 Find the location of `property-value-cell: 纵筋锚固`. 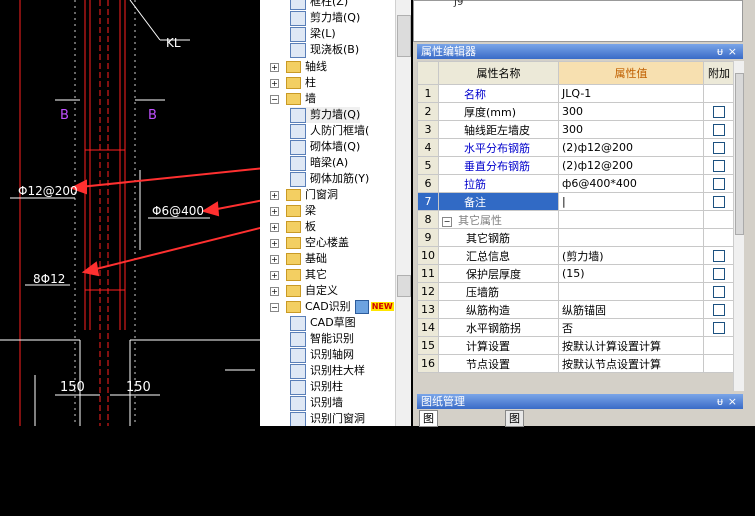

property-value-cell: 纵筋锚固 is located at coordinates (631, 309).